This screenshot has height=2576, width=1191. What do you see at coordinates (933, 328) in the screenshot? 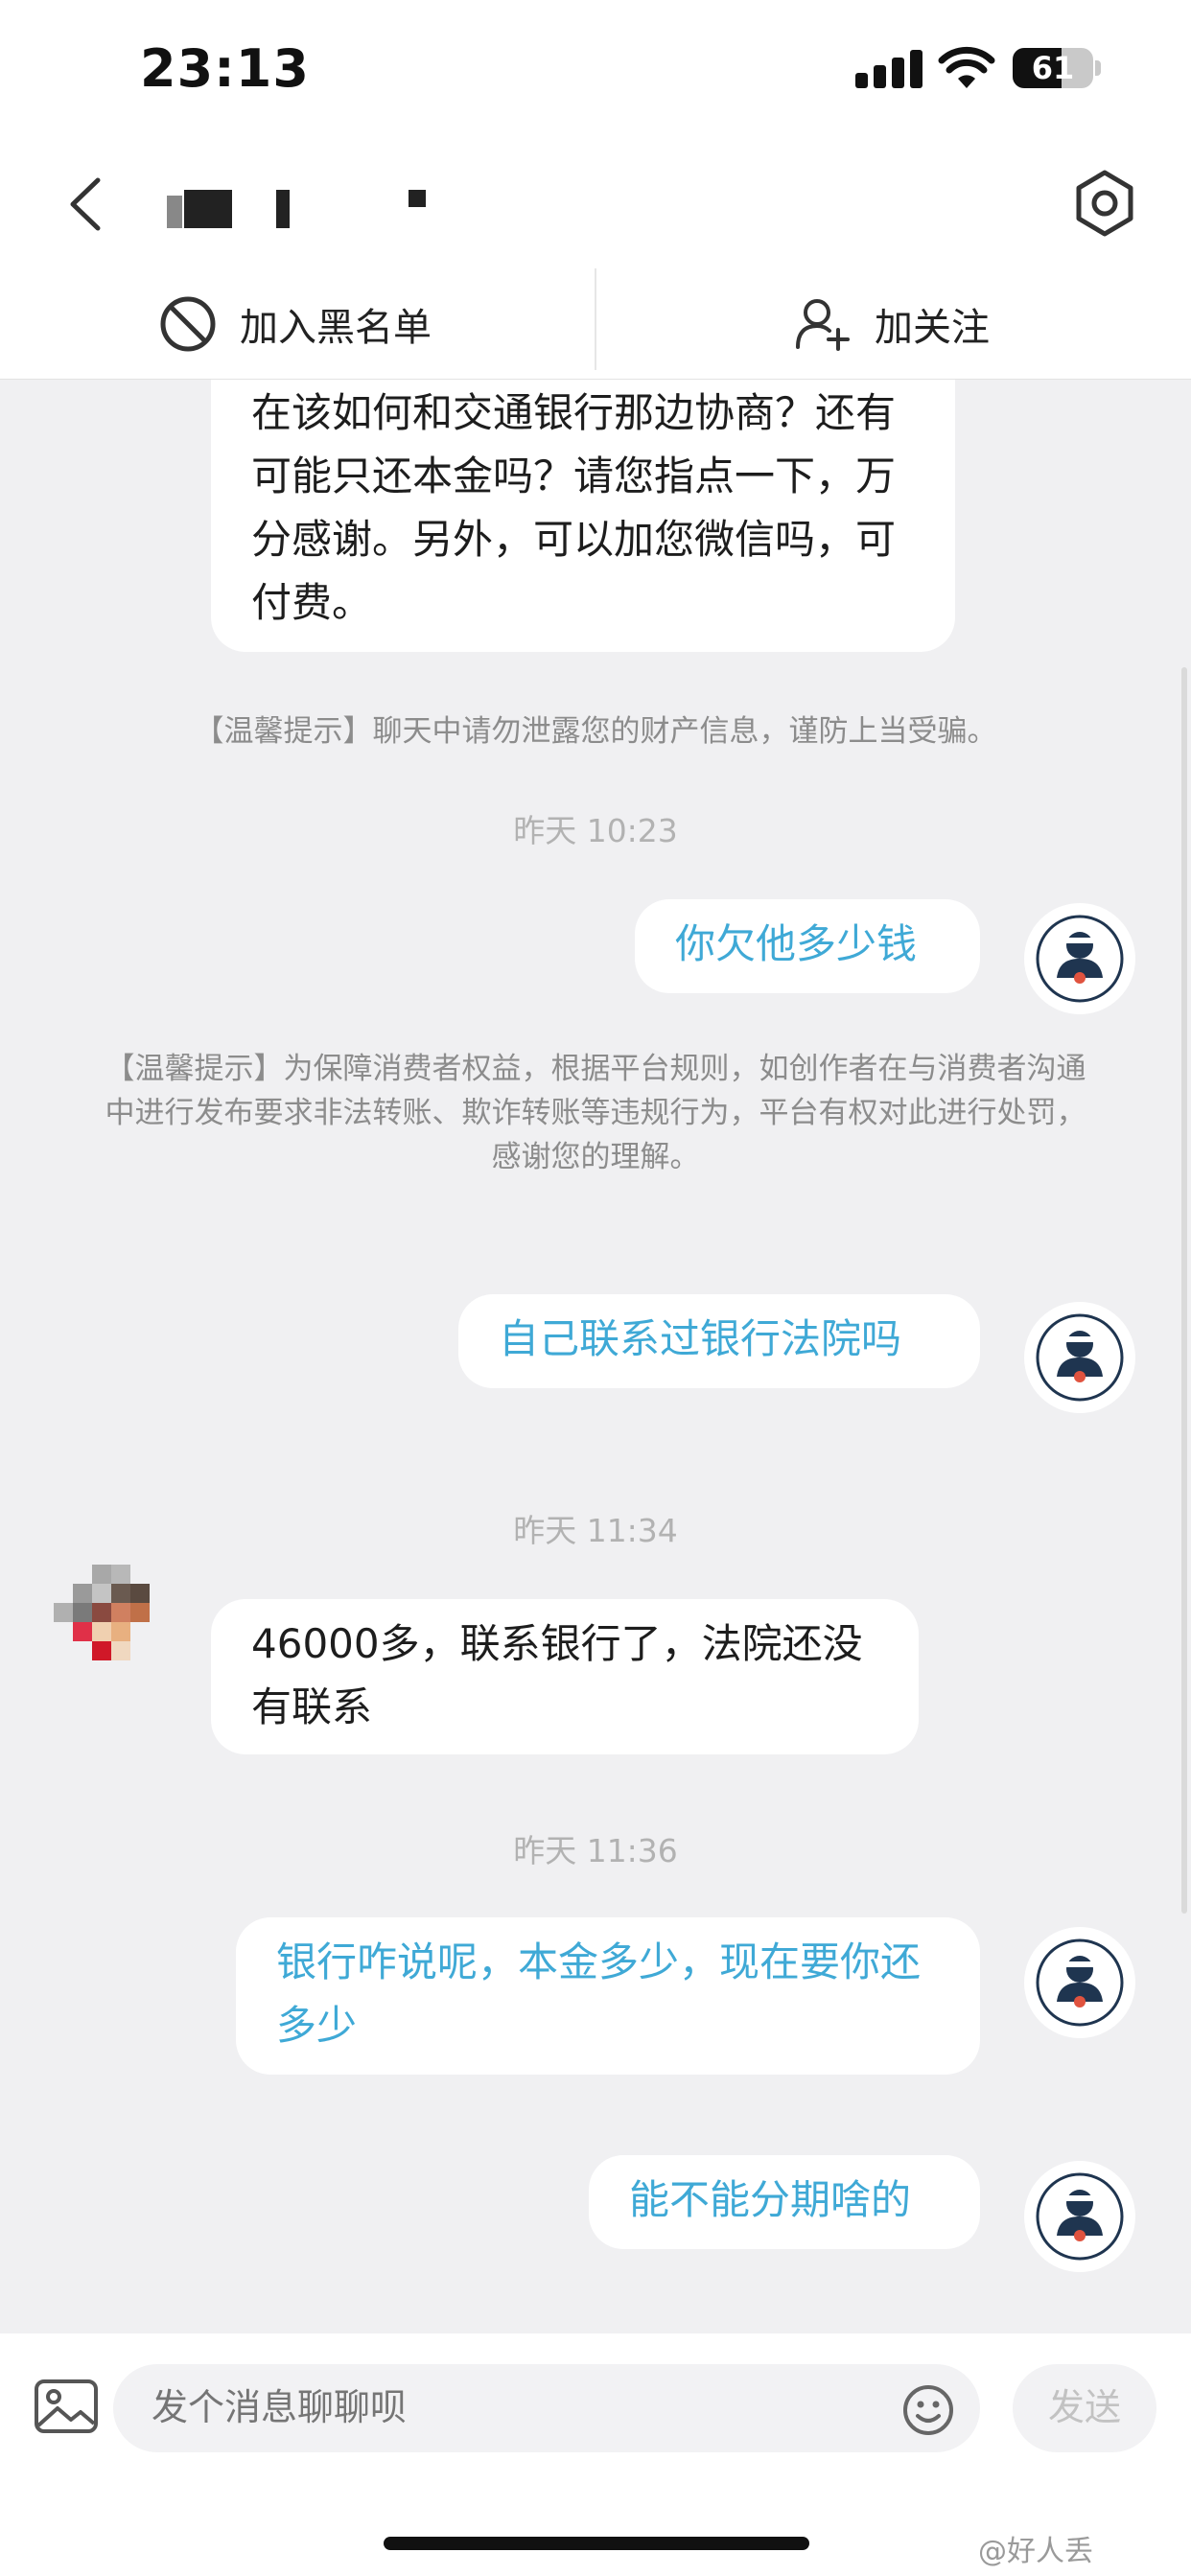
I see `follow-label: 加关注` at bounding box center [933, 328].